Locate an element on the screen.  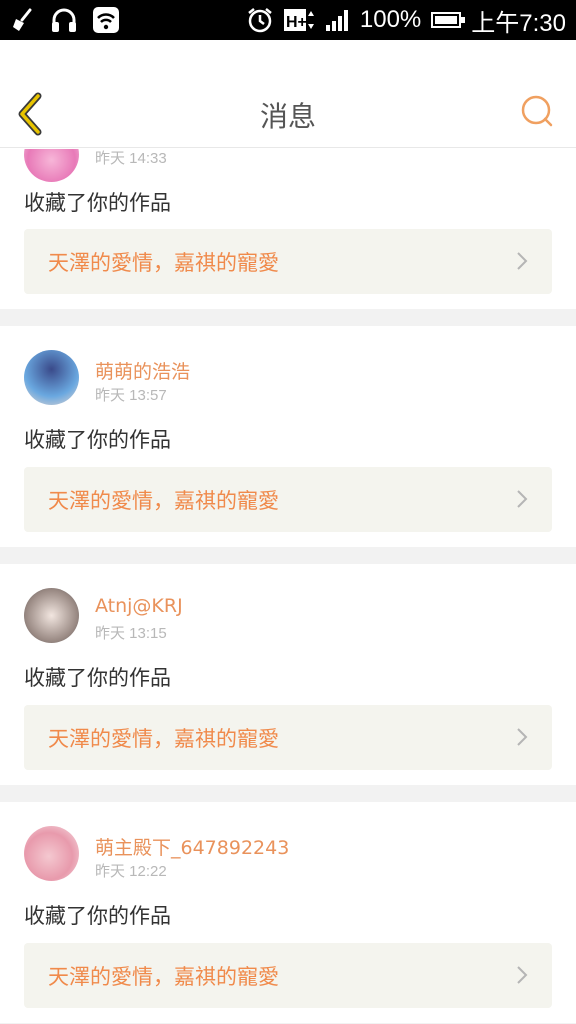
battery-icon is located at coordinates (448, 20).